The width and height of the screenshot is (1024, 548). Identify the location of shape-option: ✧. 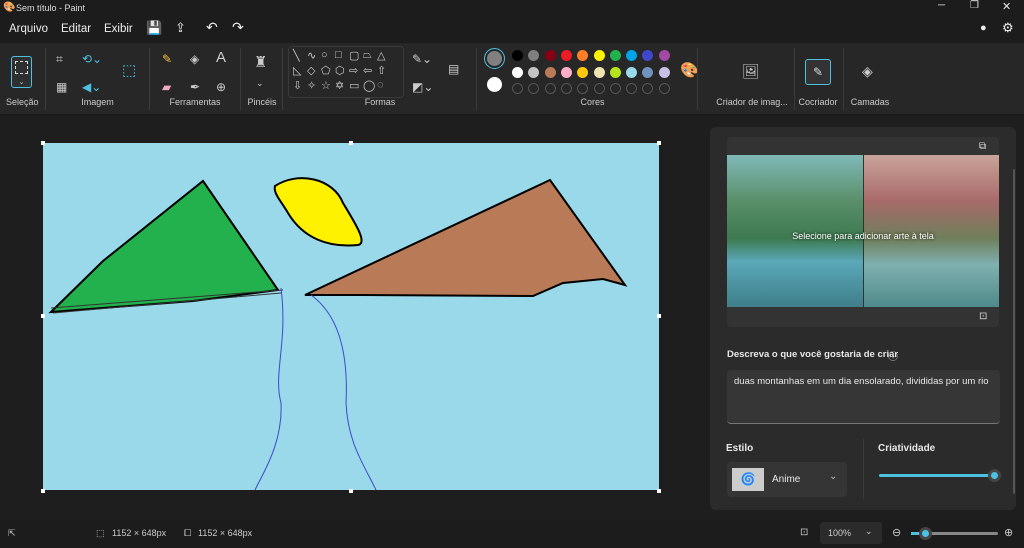
(314, 86).